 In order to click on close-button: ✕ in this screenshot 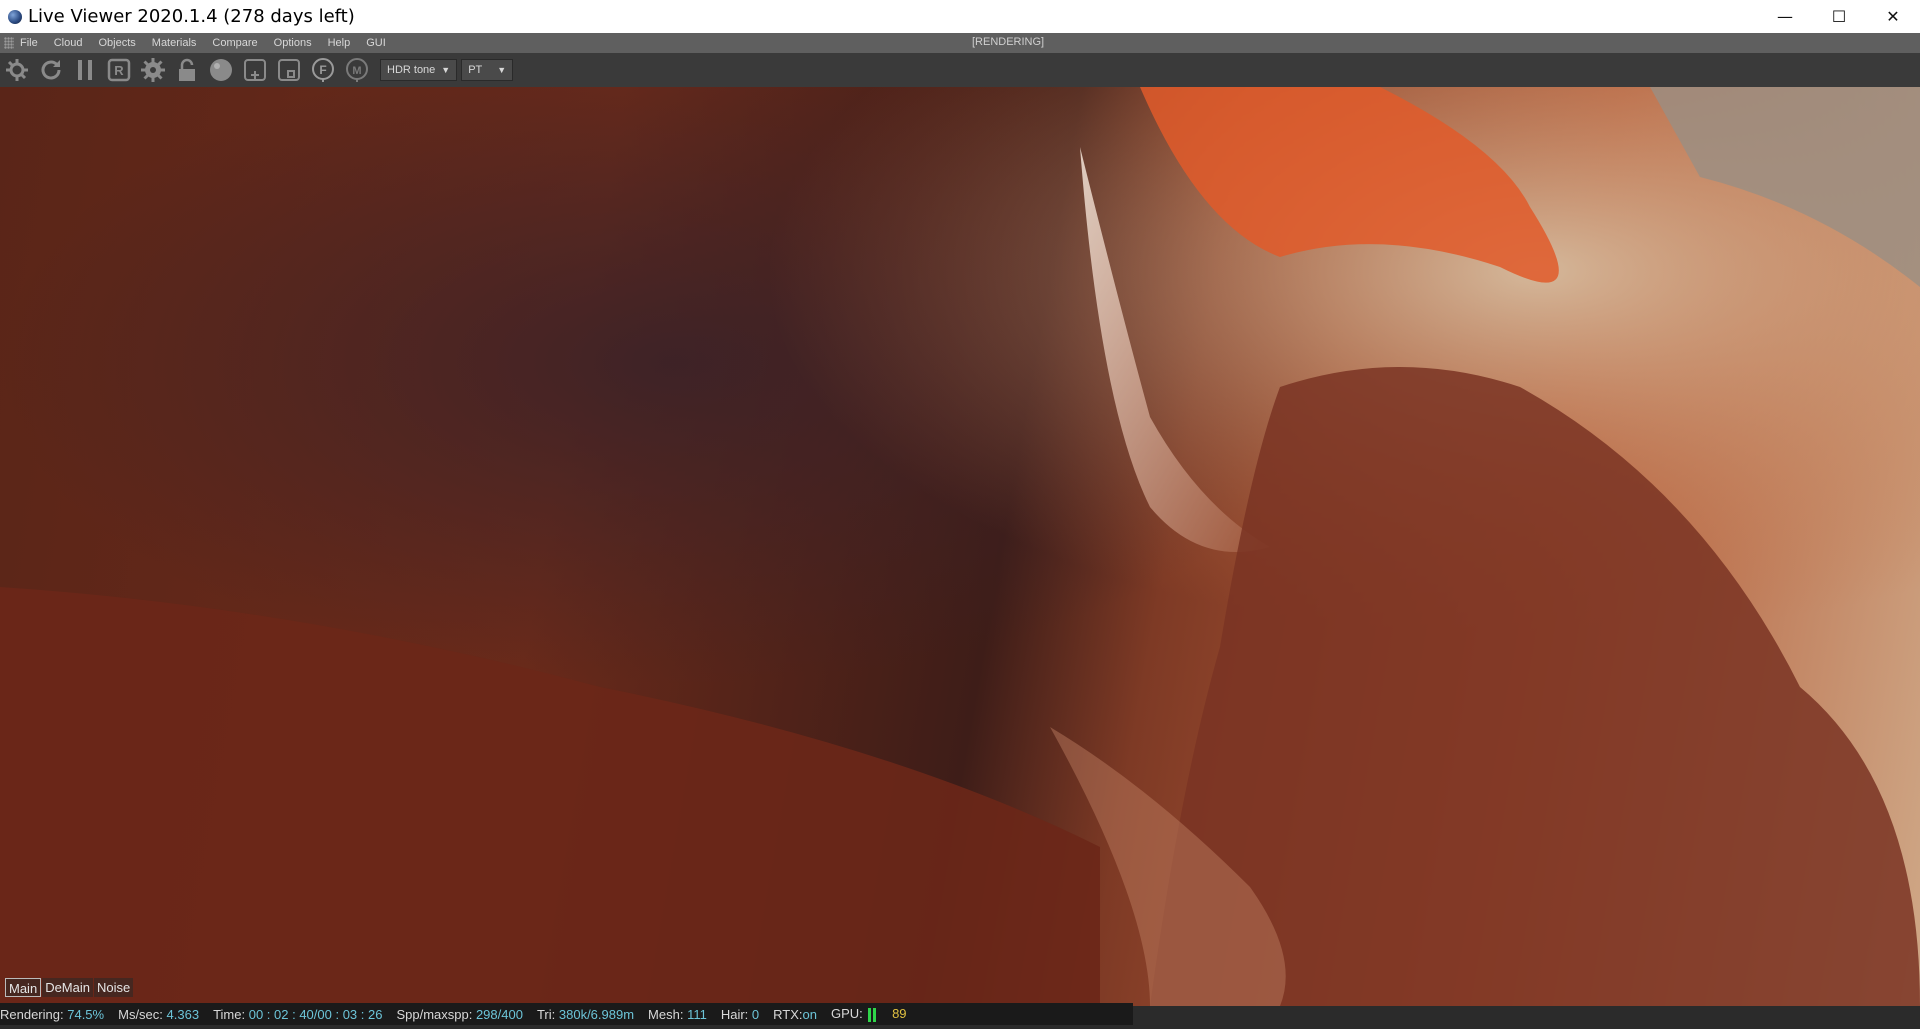, I will do `click(1893, 16)`.